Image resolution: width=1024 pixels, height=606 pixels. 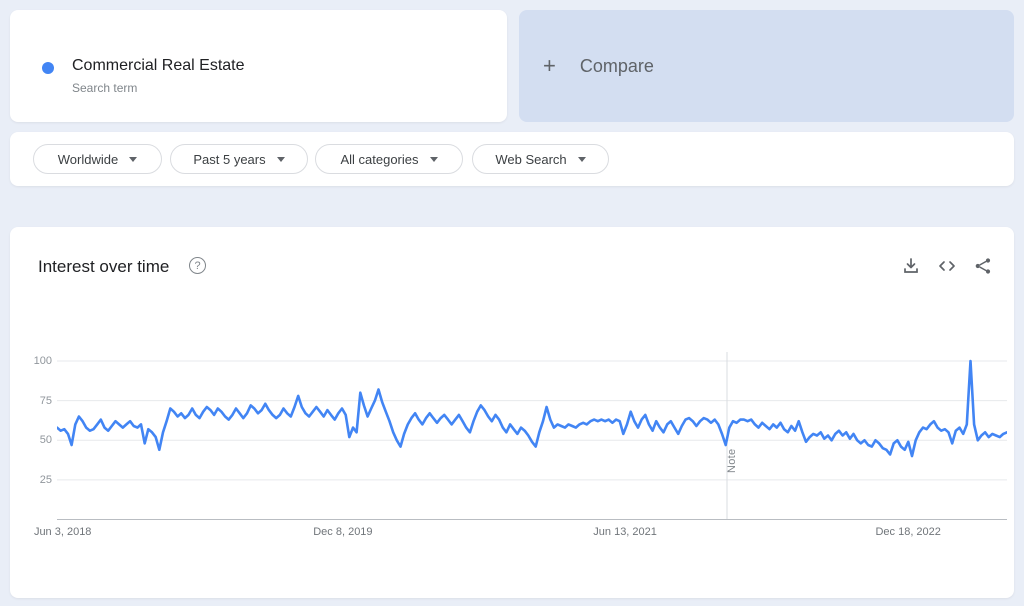 What do you see at coordinates (197, 265) in the screenshot?
I see `help-icon: ?` at bounding box center [197, 265].